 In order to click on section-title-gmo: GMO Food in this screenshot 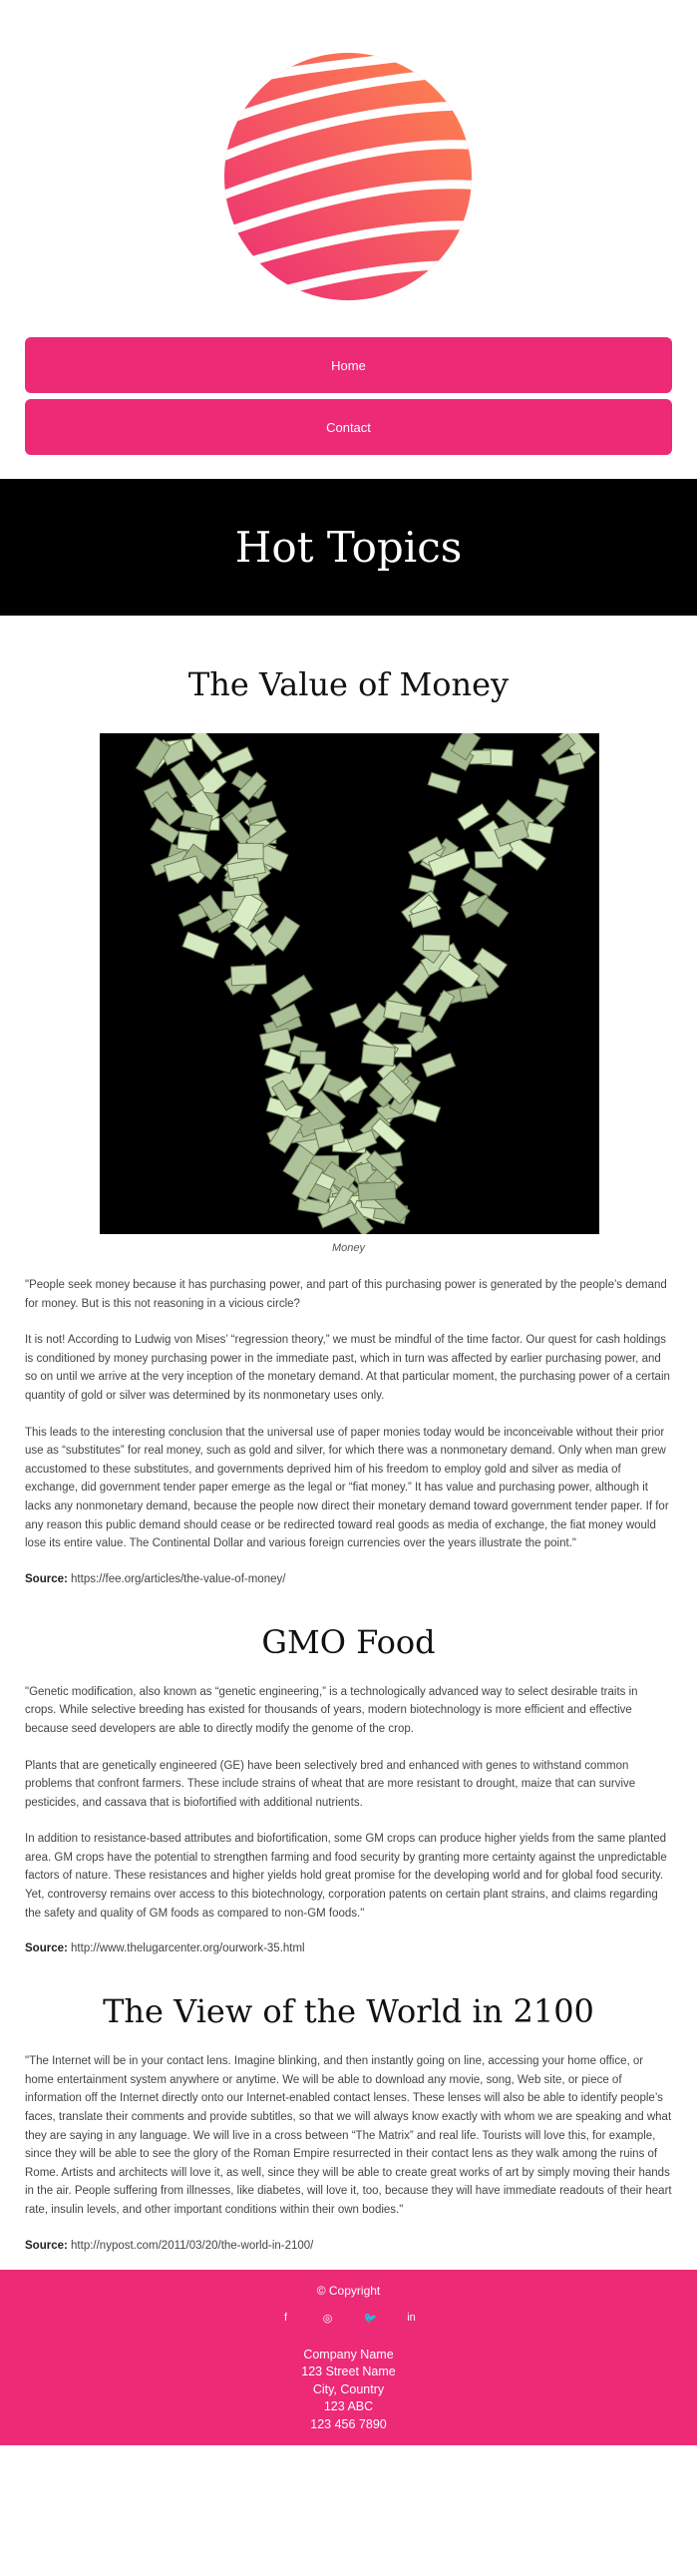, I will do `click(348, 1641)`.